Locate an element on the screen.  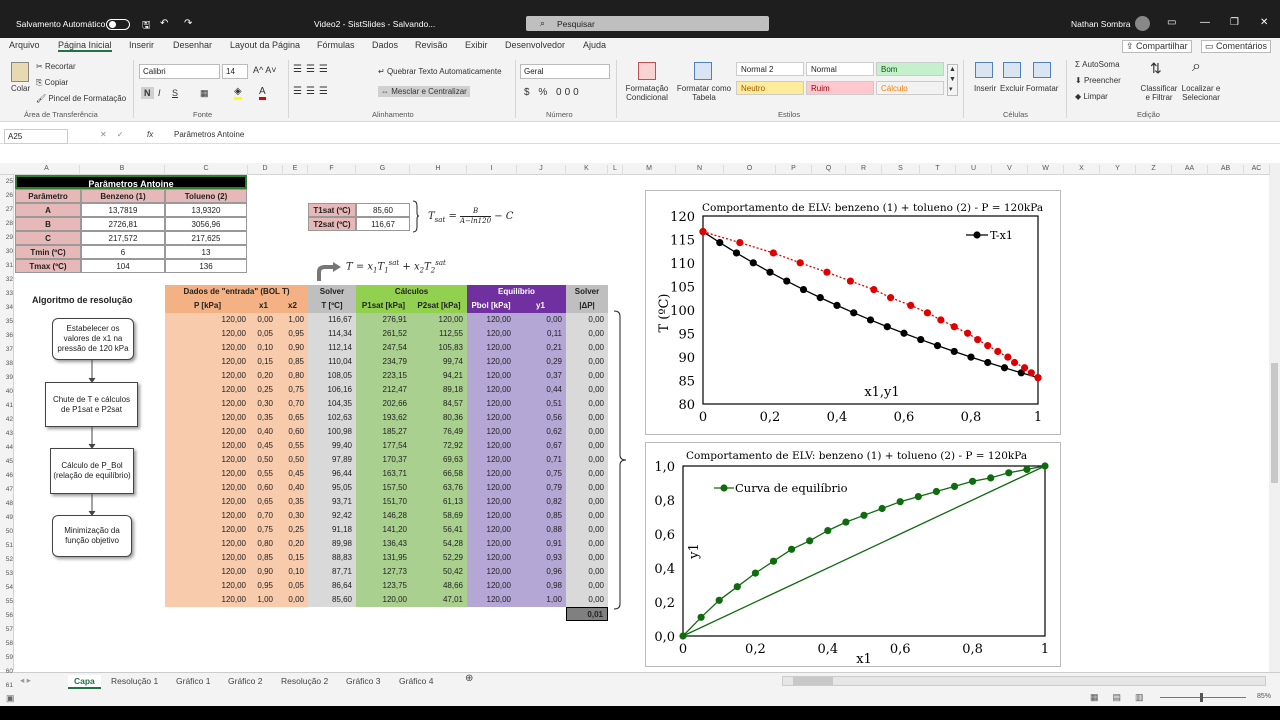
column-header-V: V is located at coordinates (1010, 170).